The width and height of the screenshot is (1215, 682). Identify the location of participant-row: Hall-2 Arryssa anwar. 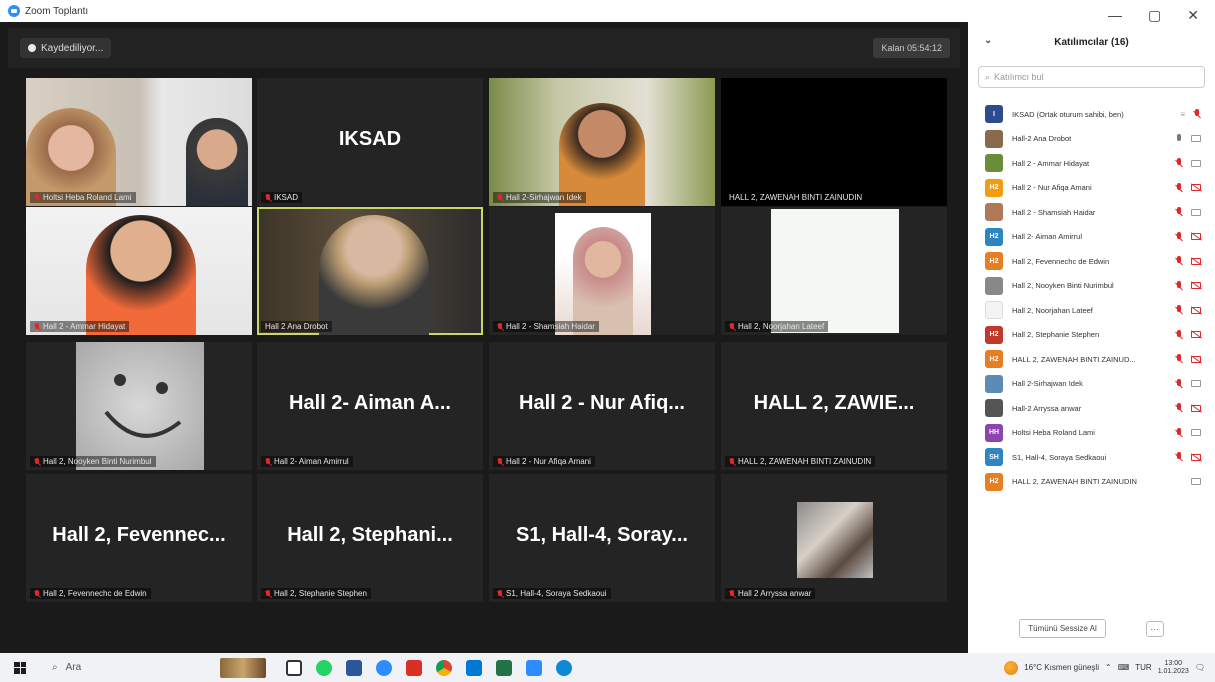
(1091, 408).